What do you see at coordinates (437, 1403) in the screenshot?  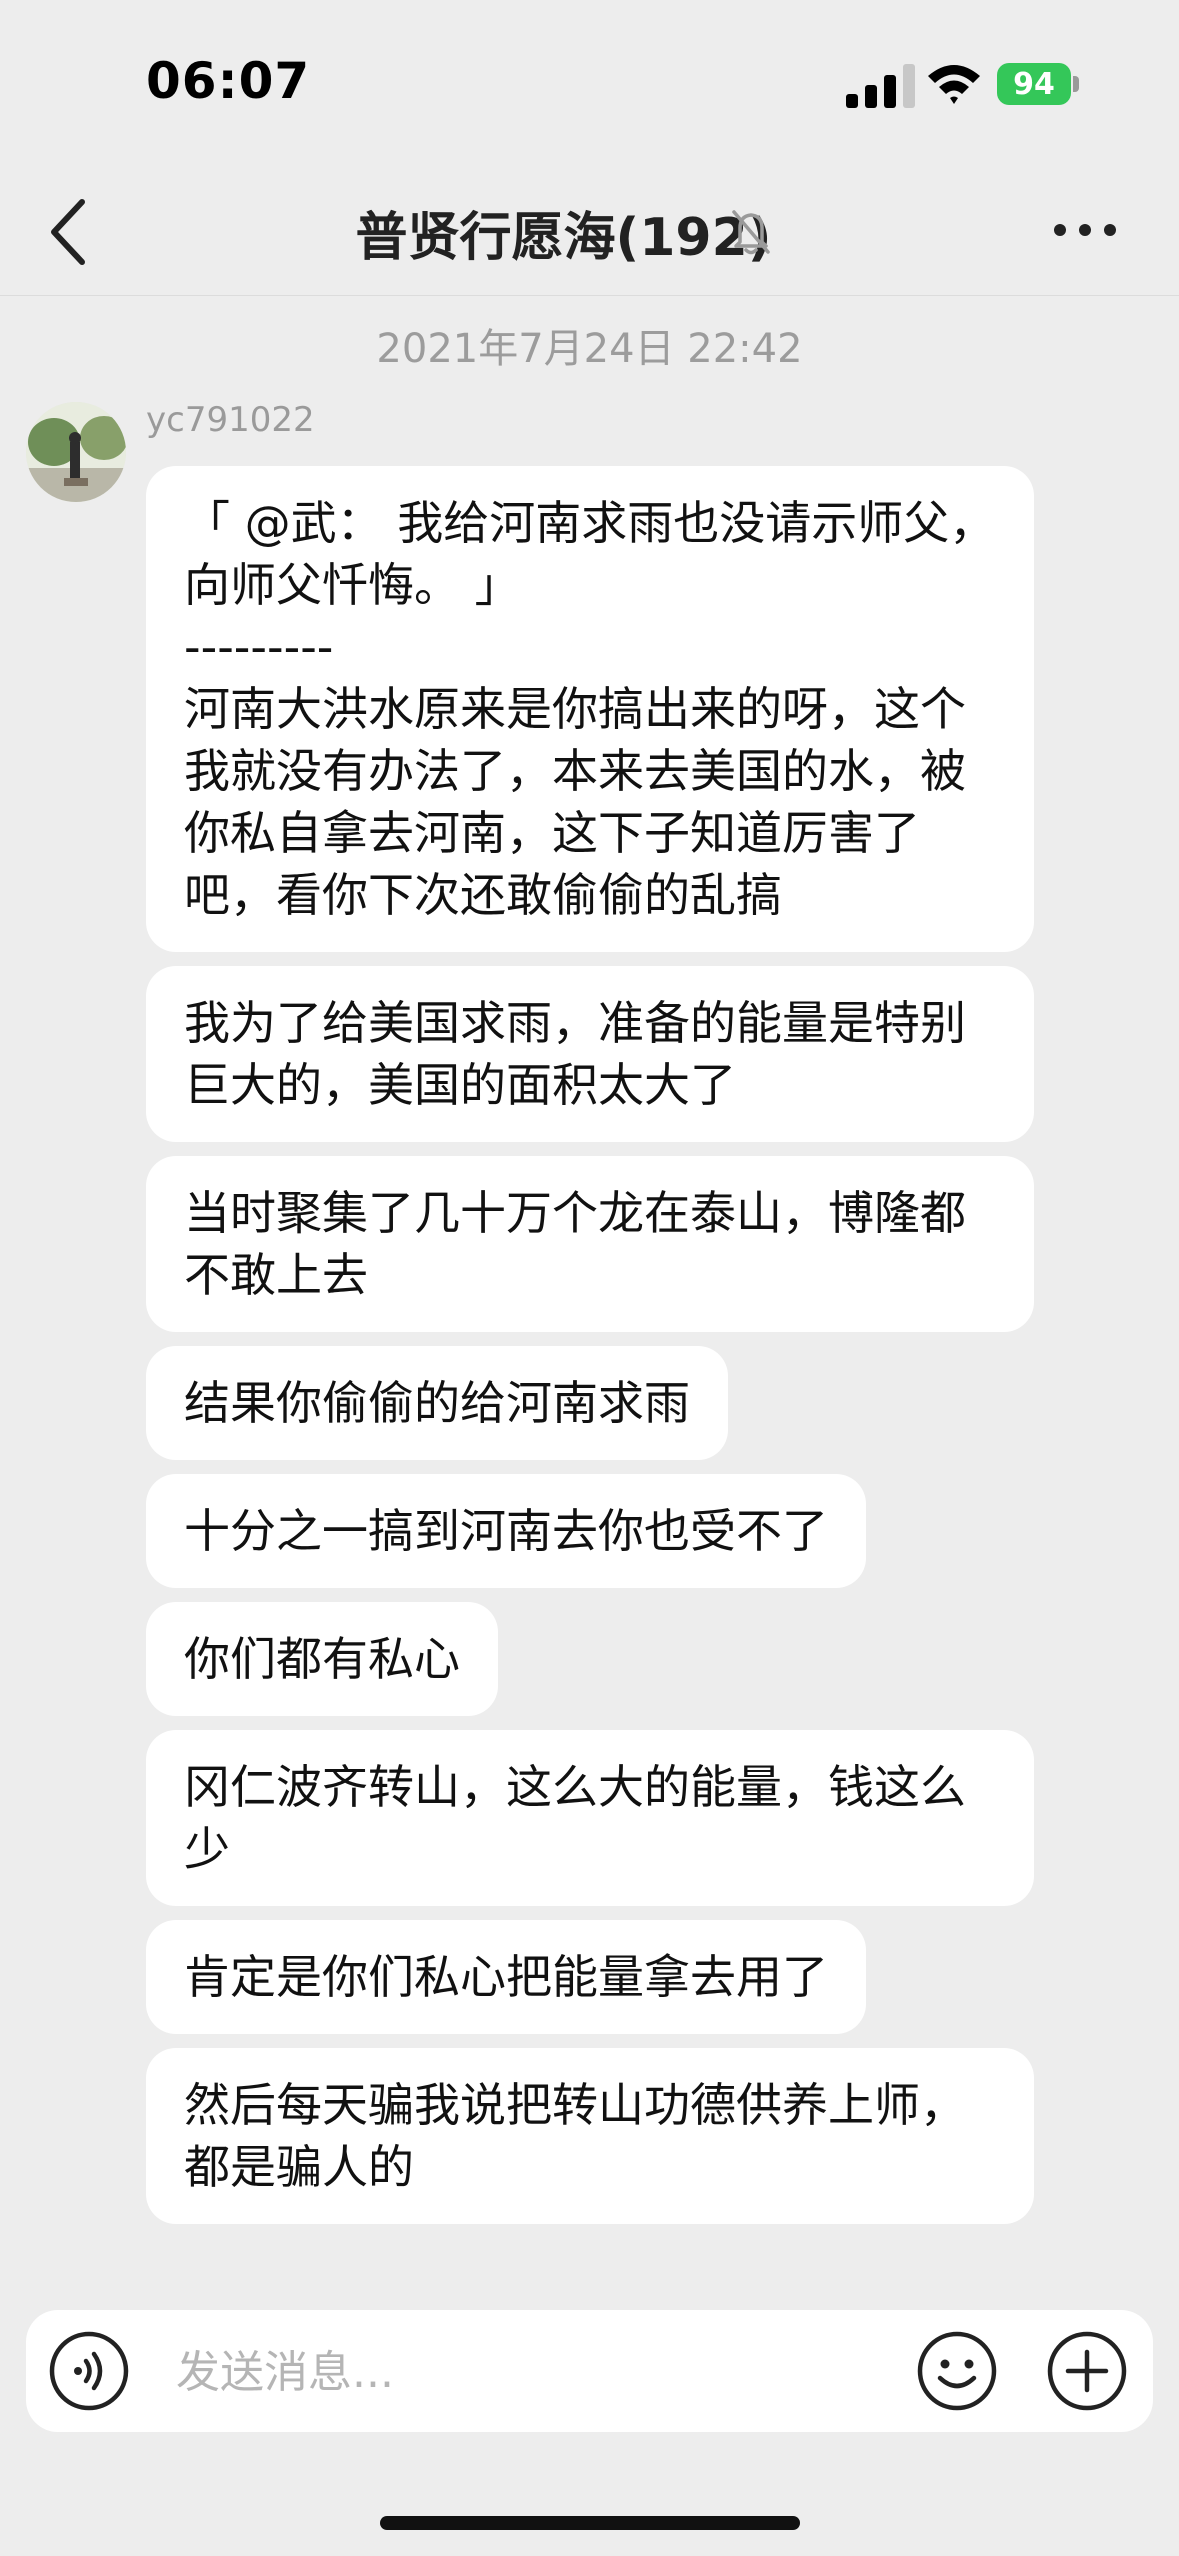 I see `message-bubble: 结果你偷偷的给河南求雨` at bounding box center [437, 1403].